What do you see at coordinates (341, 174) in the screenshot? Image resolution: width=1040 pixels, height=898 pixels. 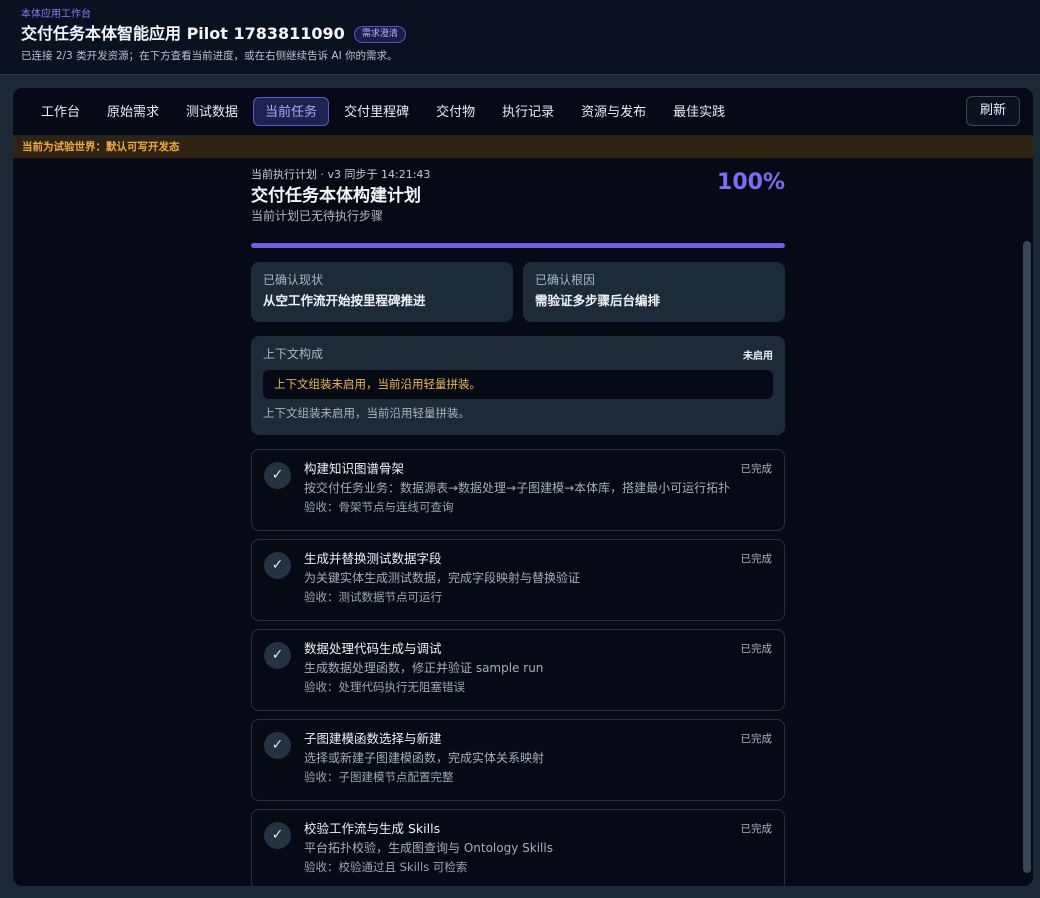 I see `plan-meta: 当前执行计划 · v3 同步于 14:21:43` at bounding box center [341, 174].